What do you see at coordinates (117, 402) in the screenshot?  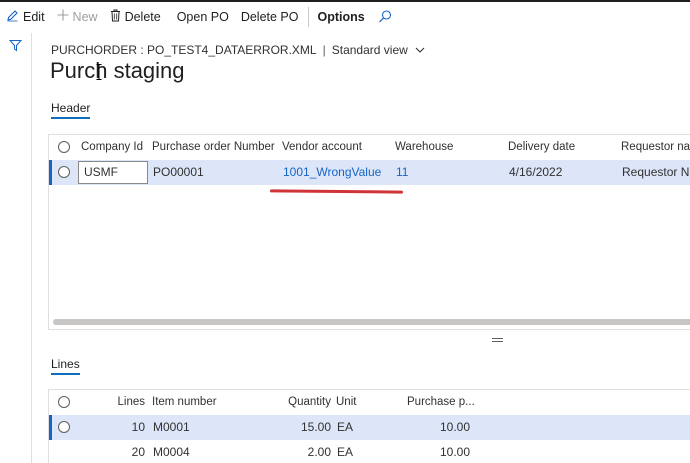 I see `column-lines: Lines` at bounding box center [117, 402].